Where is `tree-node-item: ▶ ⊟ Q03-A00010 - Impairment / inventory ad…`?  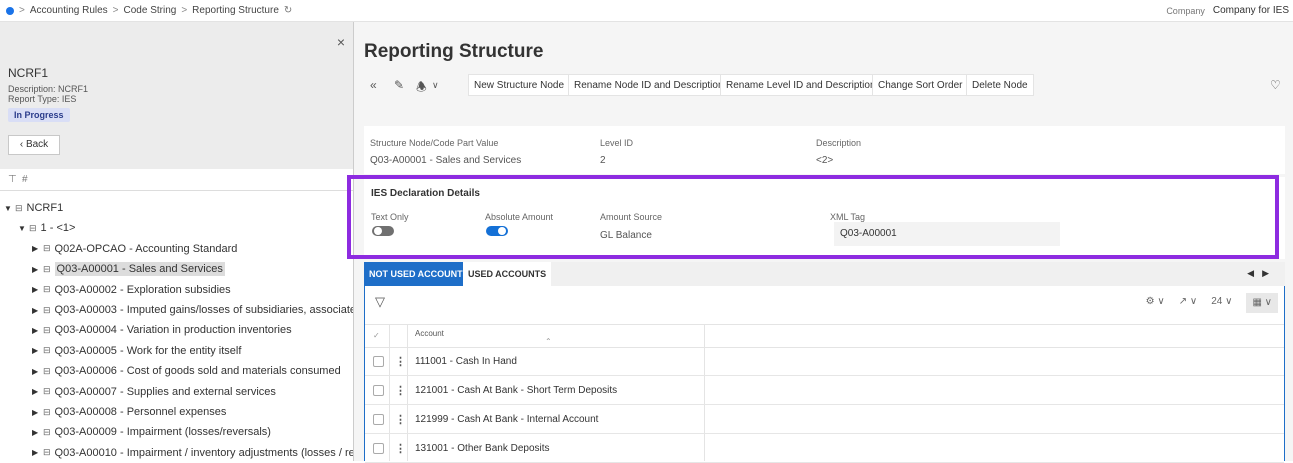
tree-node-item: ▶ ⊟ Q03-A00010 - Impairment / inventory ad… is located at coordinates (192, 452).